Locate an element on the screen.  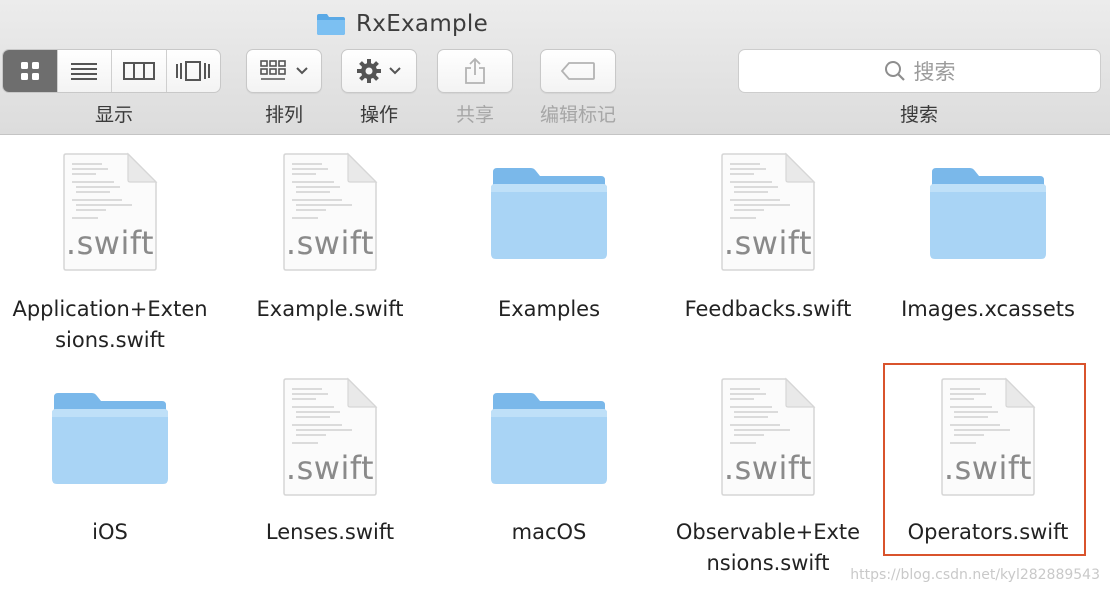
share-icon is located at coordinates (475, 70).